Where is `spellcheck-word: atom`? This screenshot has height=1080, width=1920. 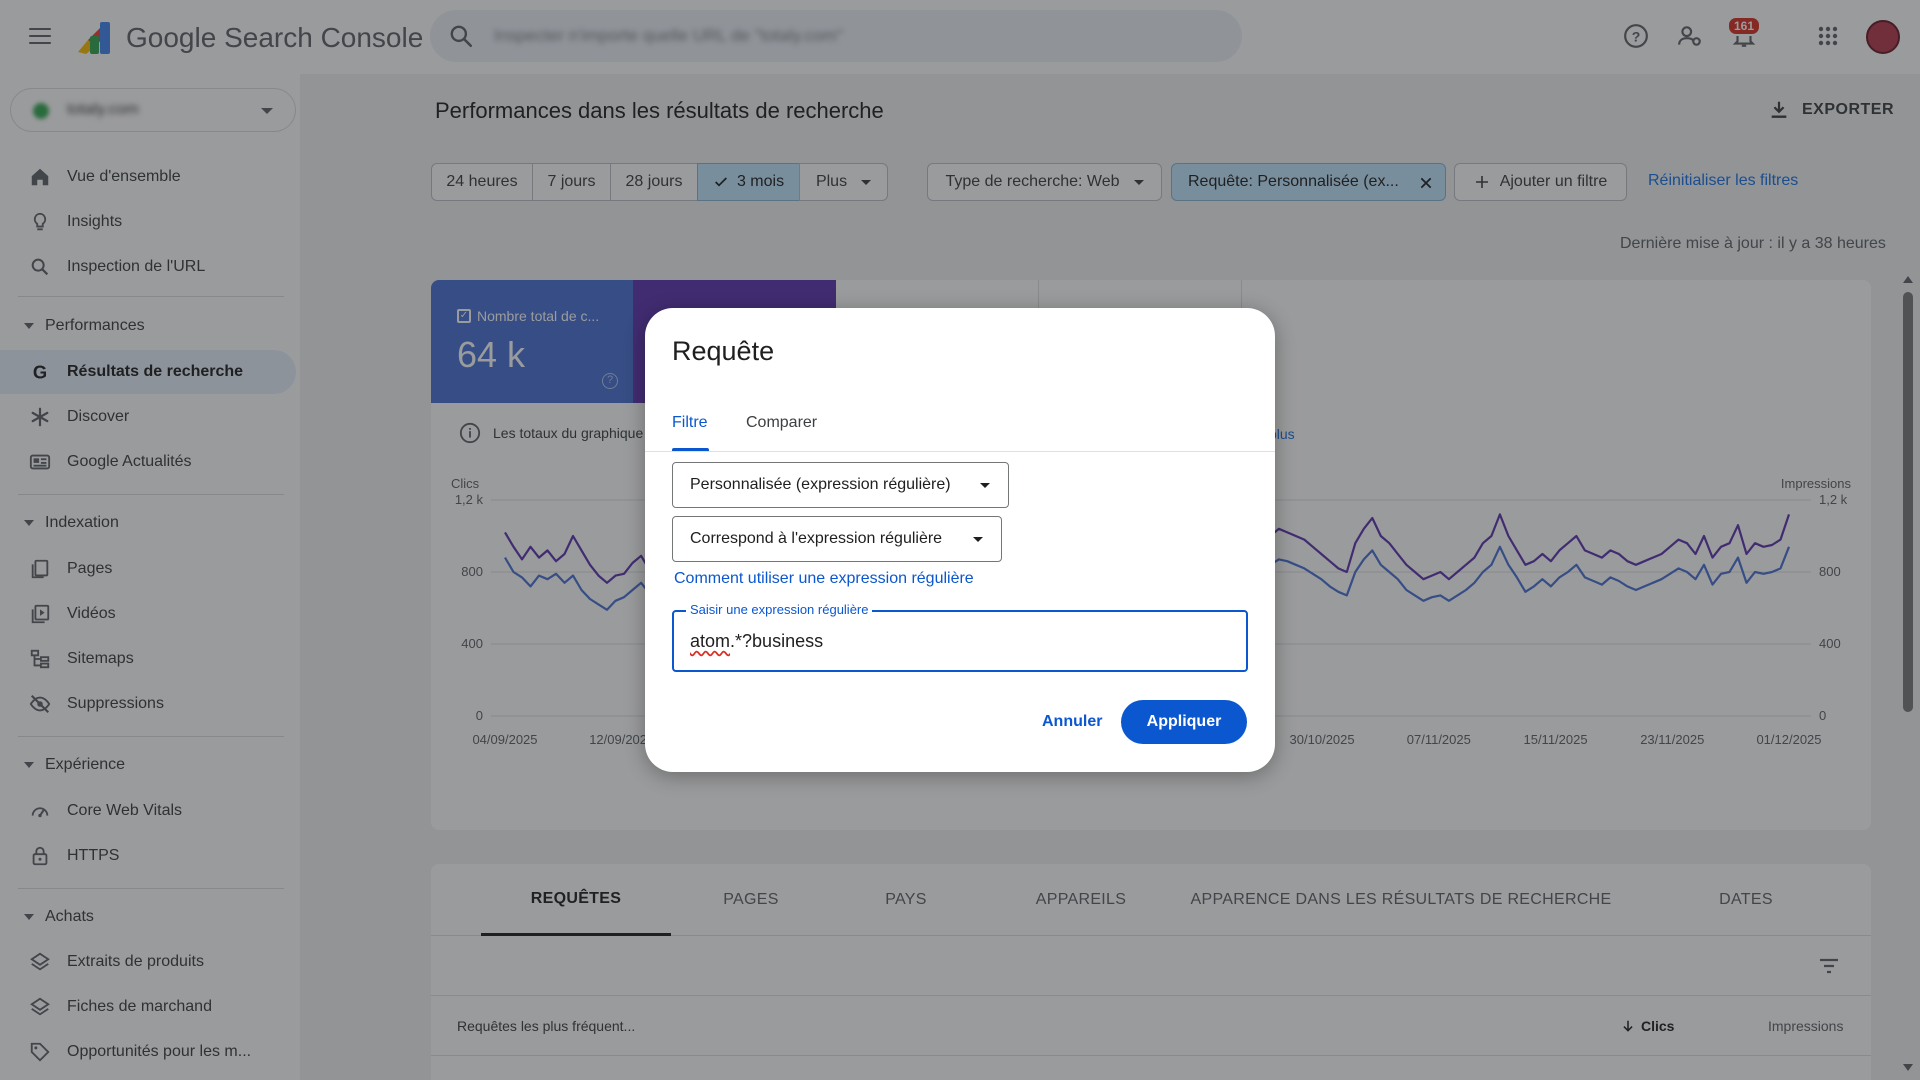 spellcheck-word: atom is located at coordinates (710, 641).